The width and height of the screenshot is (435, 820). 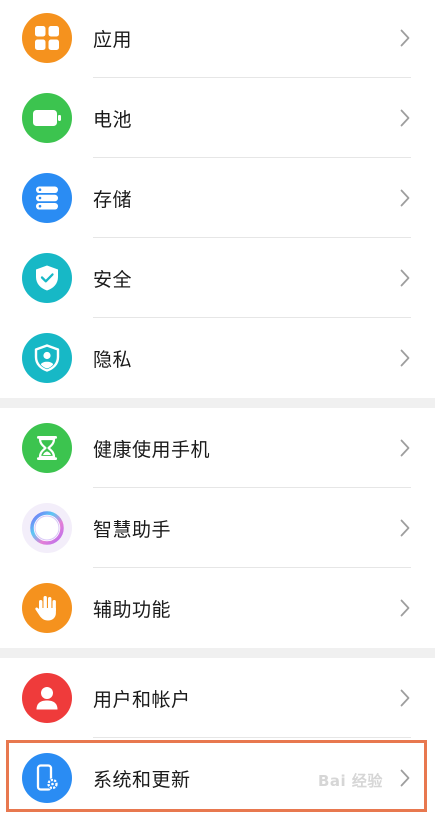 What do you see at coordinates (113, 359) in the screenshot?
I see `settings-item-label: 隐私` at bounding box center [113, 359].